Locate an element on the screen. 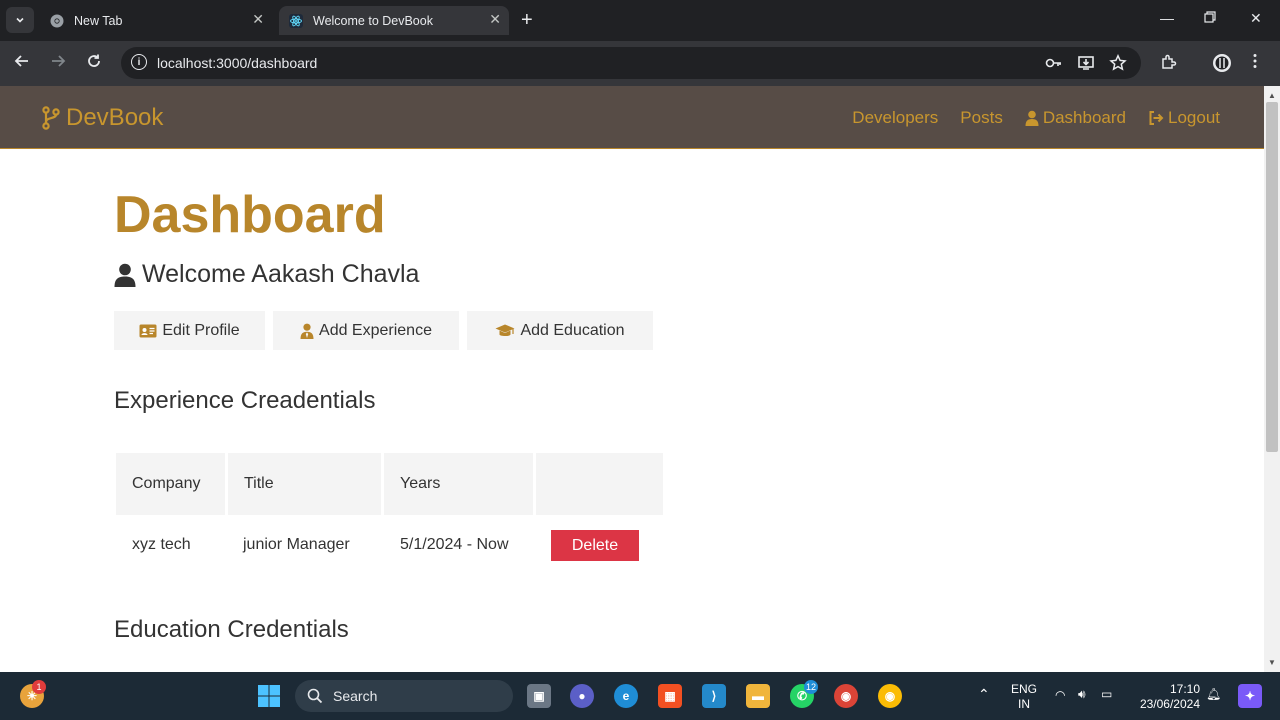 Image resolution: width=1280 pixels, height=720 pixels. add-experience-button: Add Experience is located at coordinates (366, 330).